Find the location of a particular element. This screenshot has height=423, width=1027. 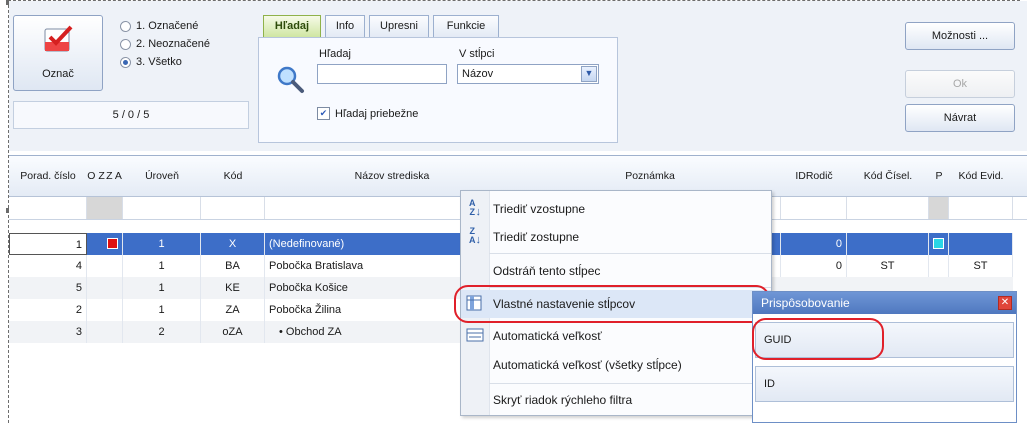

checkbox-icon: ✔ is located at coordinates (323, 113).